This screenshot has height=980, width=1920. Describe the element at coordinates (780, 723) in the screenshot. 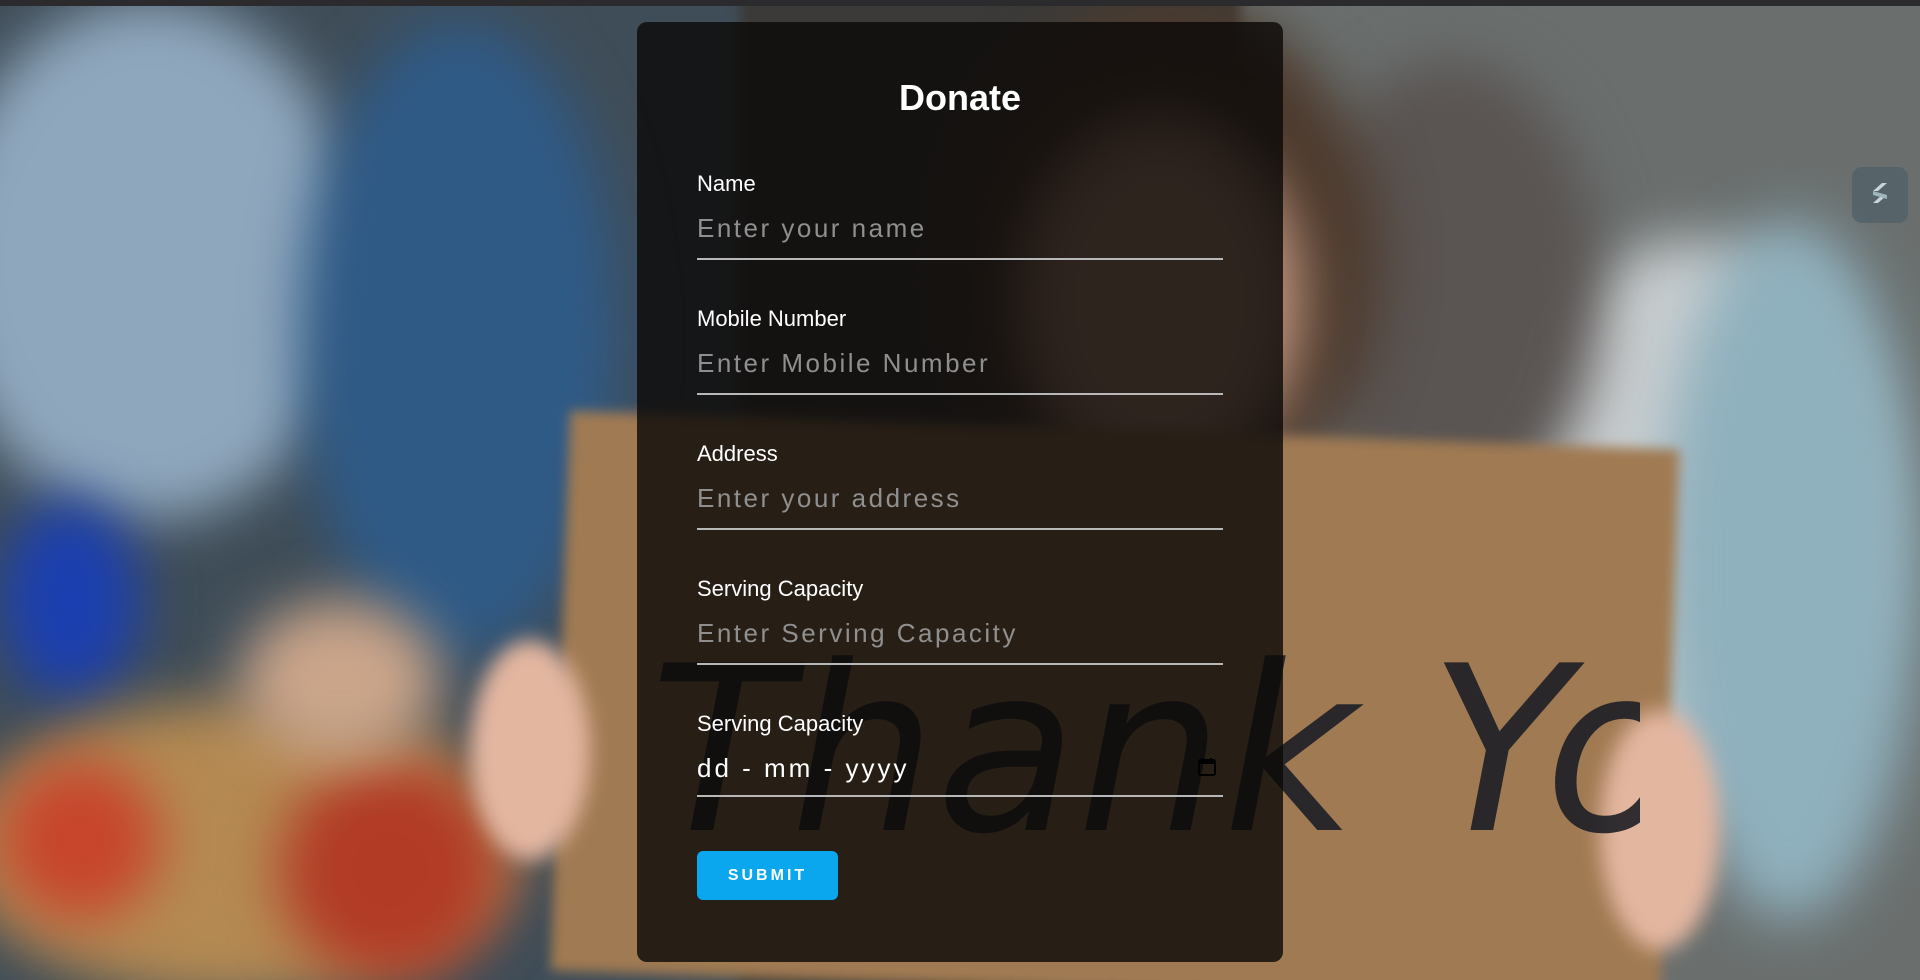

I see `date-label: Serving Capacity` at that location.